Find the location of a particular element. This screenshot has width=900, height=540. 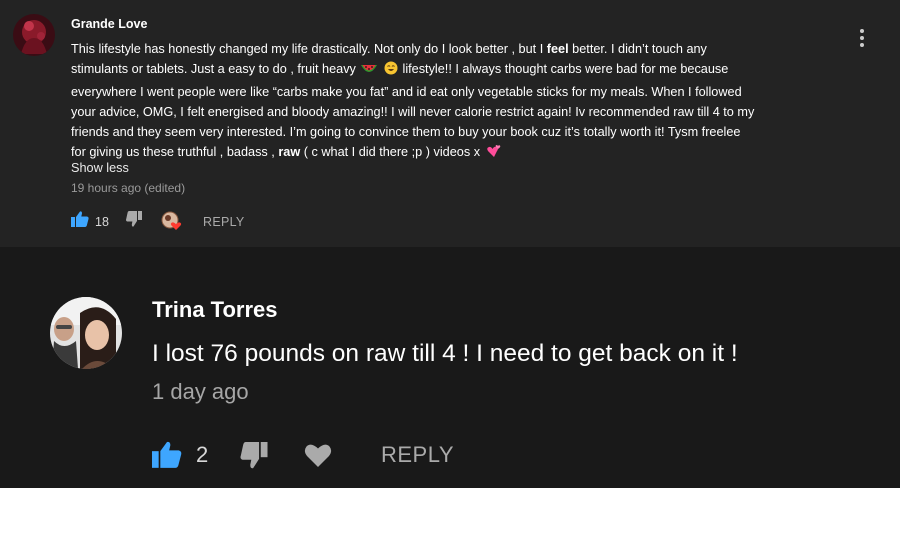

heart-button is located at coordinates (318, 457).